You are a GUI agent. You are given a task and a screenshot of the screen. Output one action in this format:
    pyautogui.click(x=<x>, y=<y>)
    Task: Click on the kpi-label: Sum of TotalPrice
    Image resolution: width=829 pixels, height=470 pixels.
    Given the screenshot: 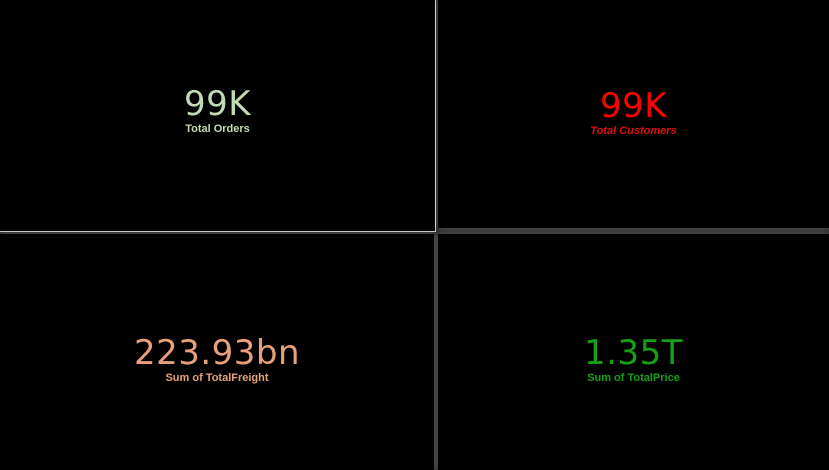 What is the action you would take?
    pyautogui.click(x=633, y=378)
    